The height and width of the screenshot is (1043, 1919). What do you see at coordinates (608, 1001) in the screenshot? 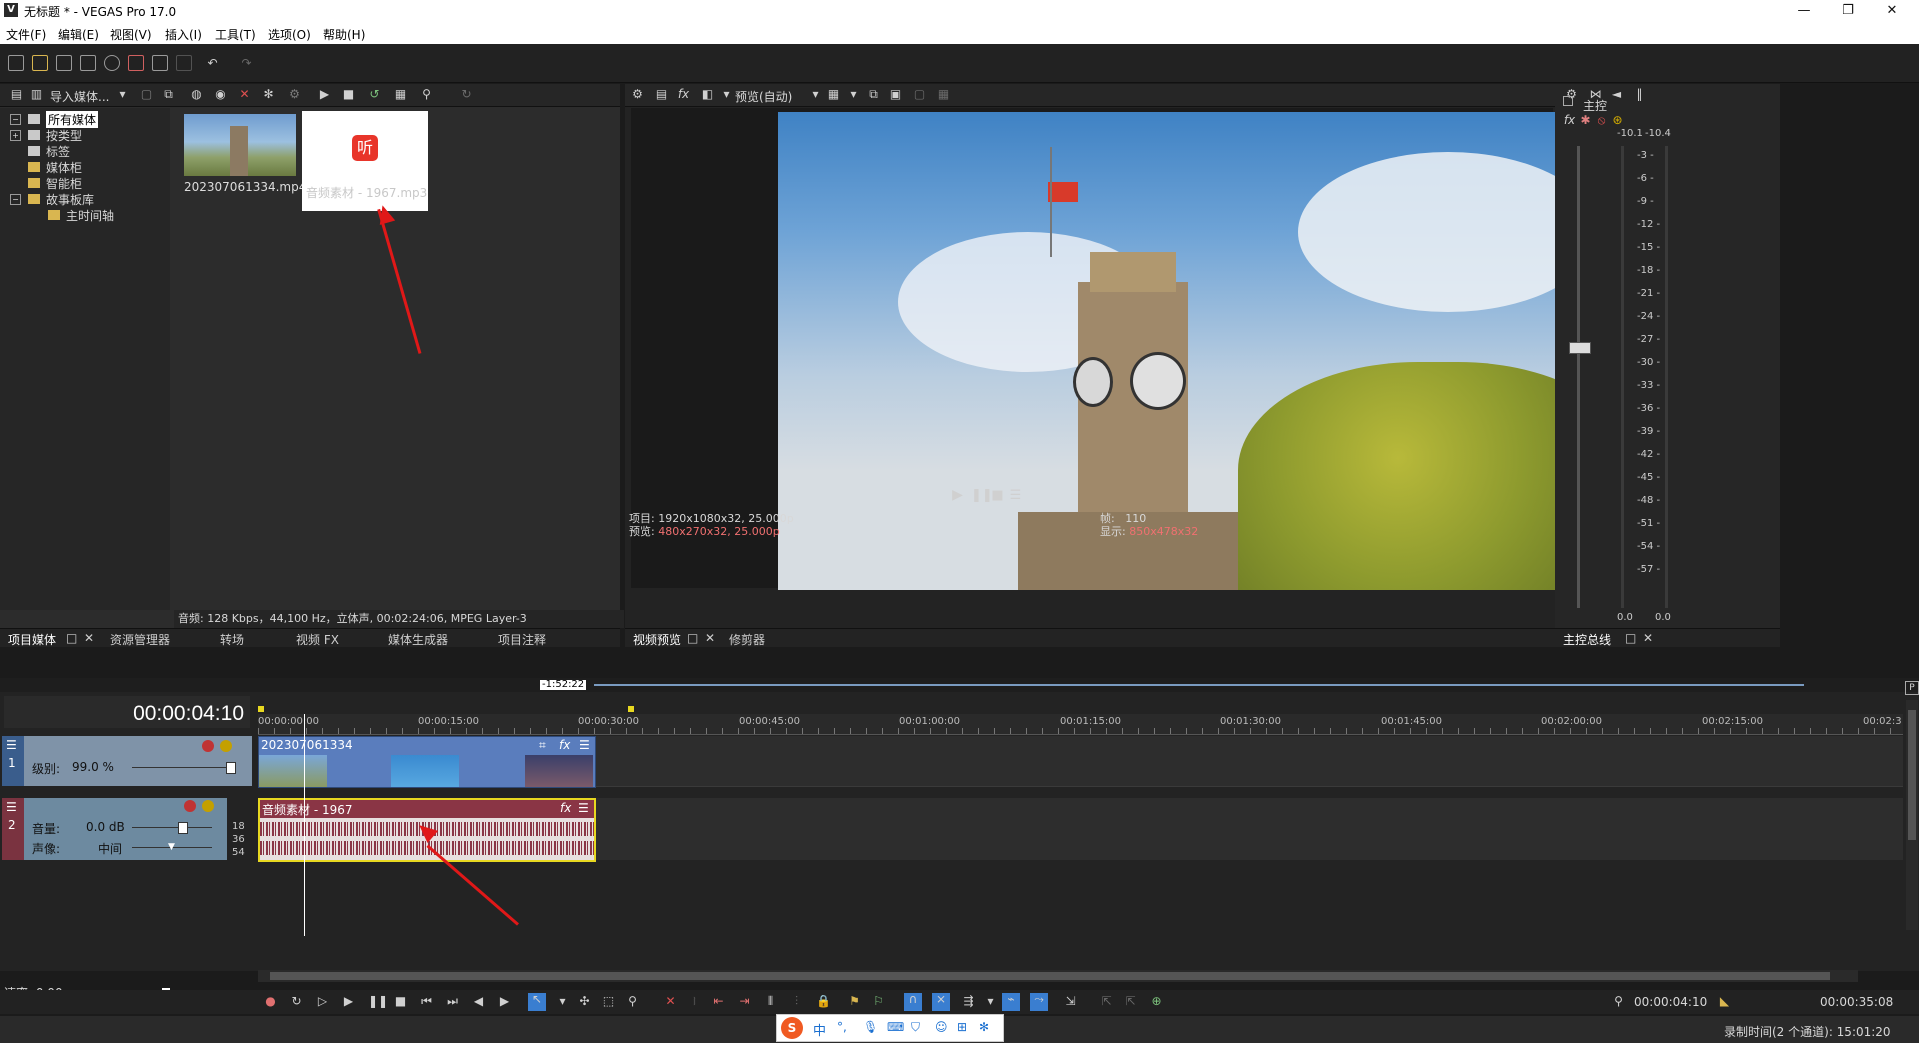
I see `selection-tool-icon: ⬚` at bounding box center [608, 1001].